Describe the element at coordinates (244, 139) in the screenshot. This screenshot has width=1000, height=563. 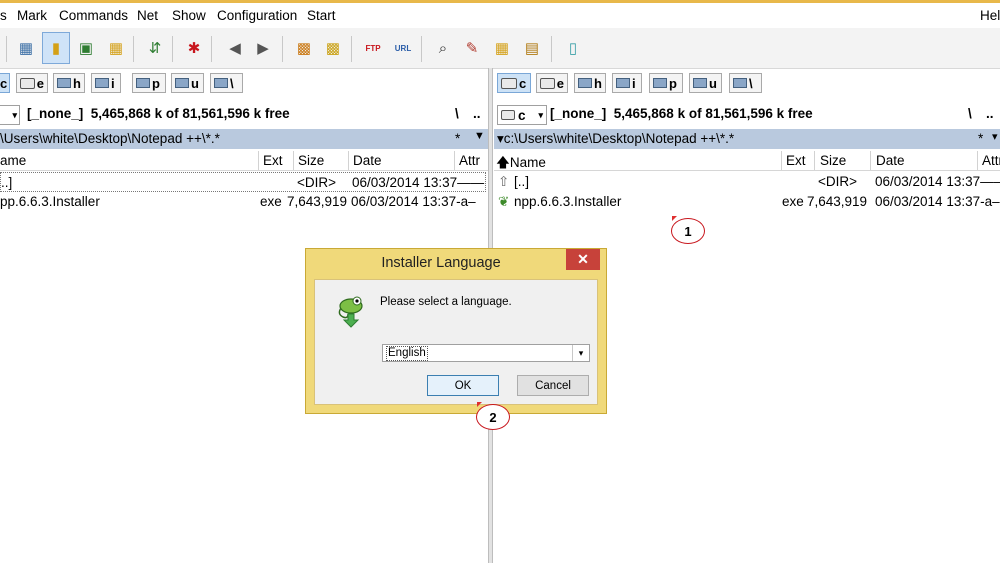
I see `left-path-bar: \Users\white\Desktop\Notepad ++\*.* * ▼` at that location.